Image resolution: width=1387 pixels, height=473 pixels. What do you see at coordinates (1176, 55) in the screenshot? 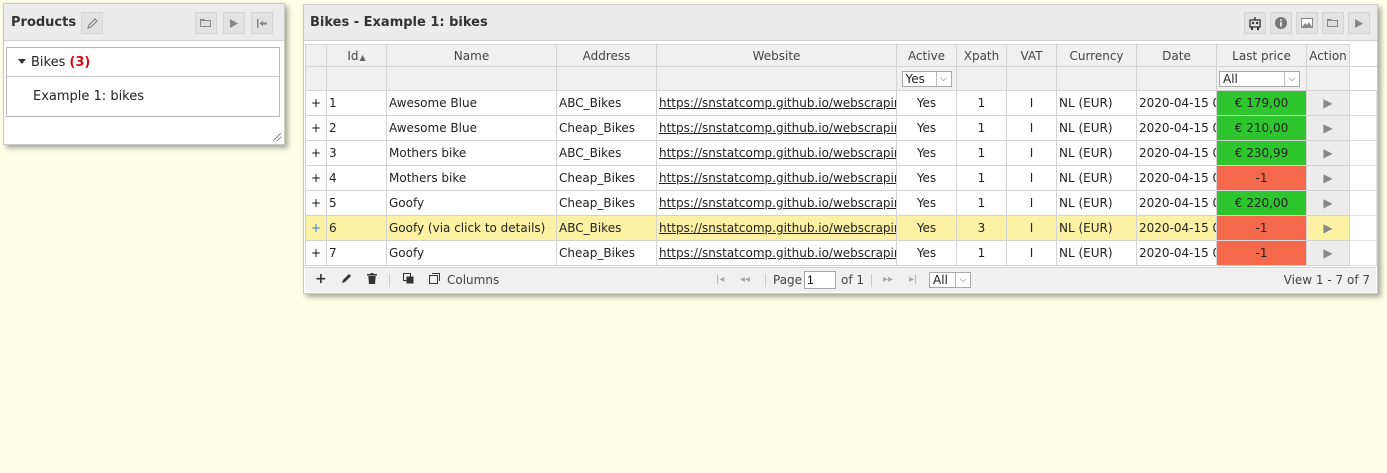
I see `col-date-header: Date` at bounding box center [1176, 55].